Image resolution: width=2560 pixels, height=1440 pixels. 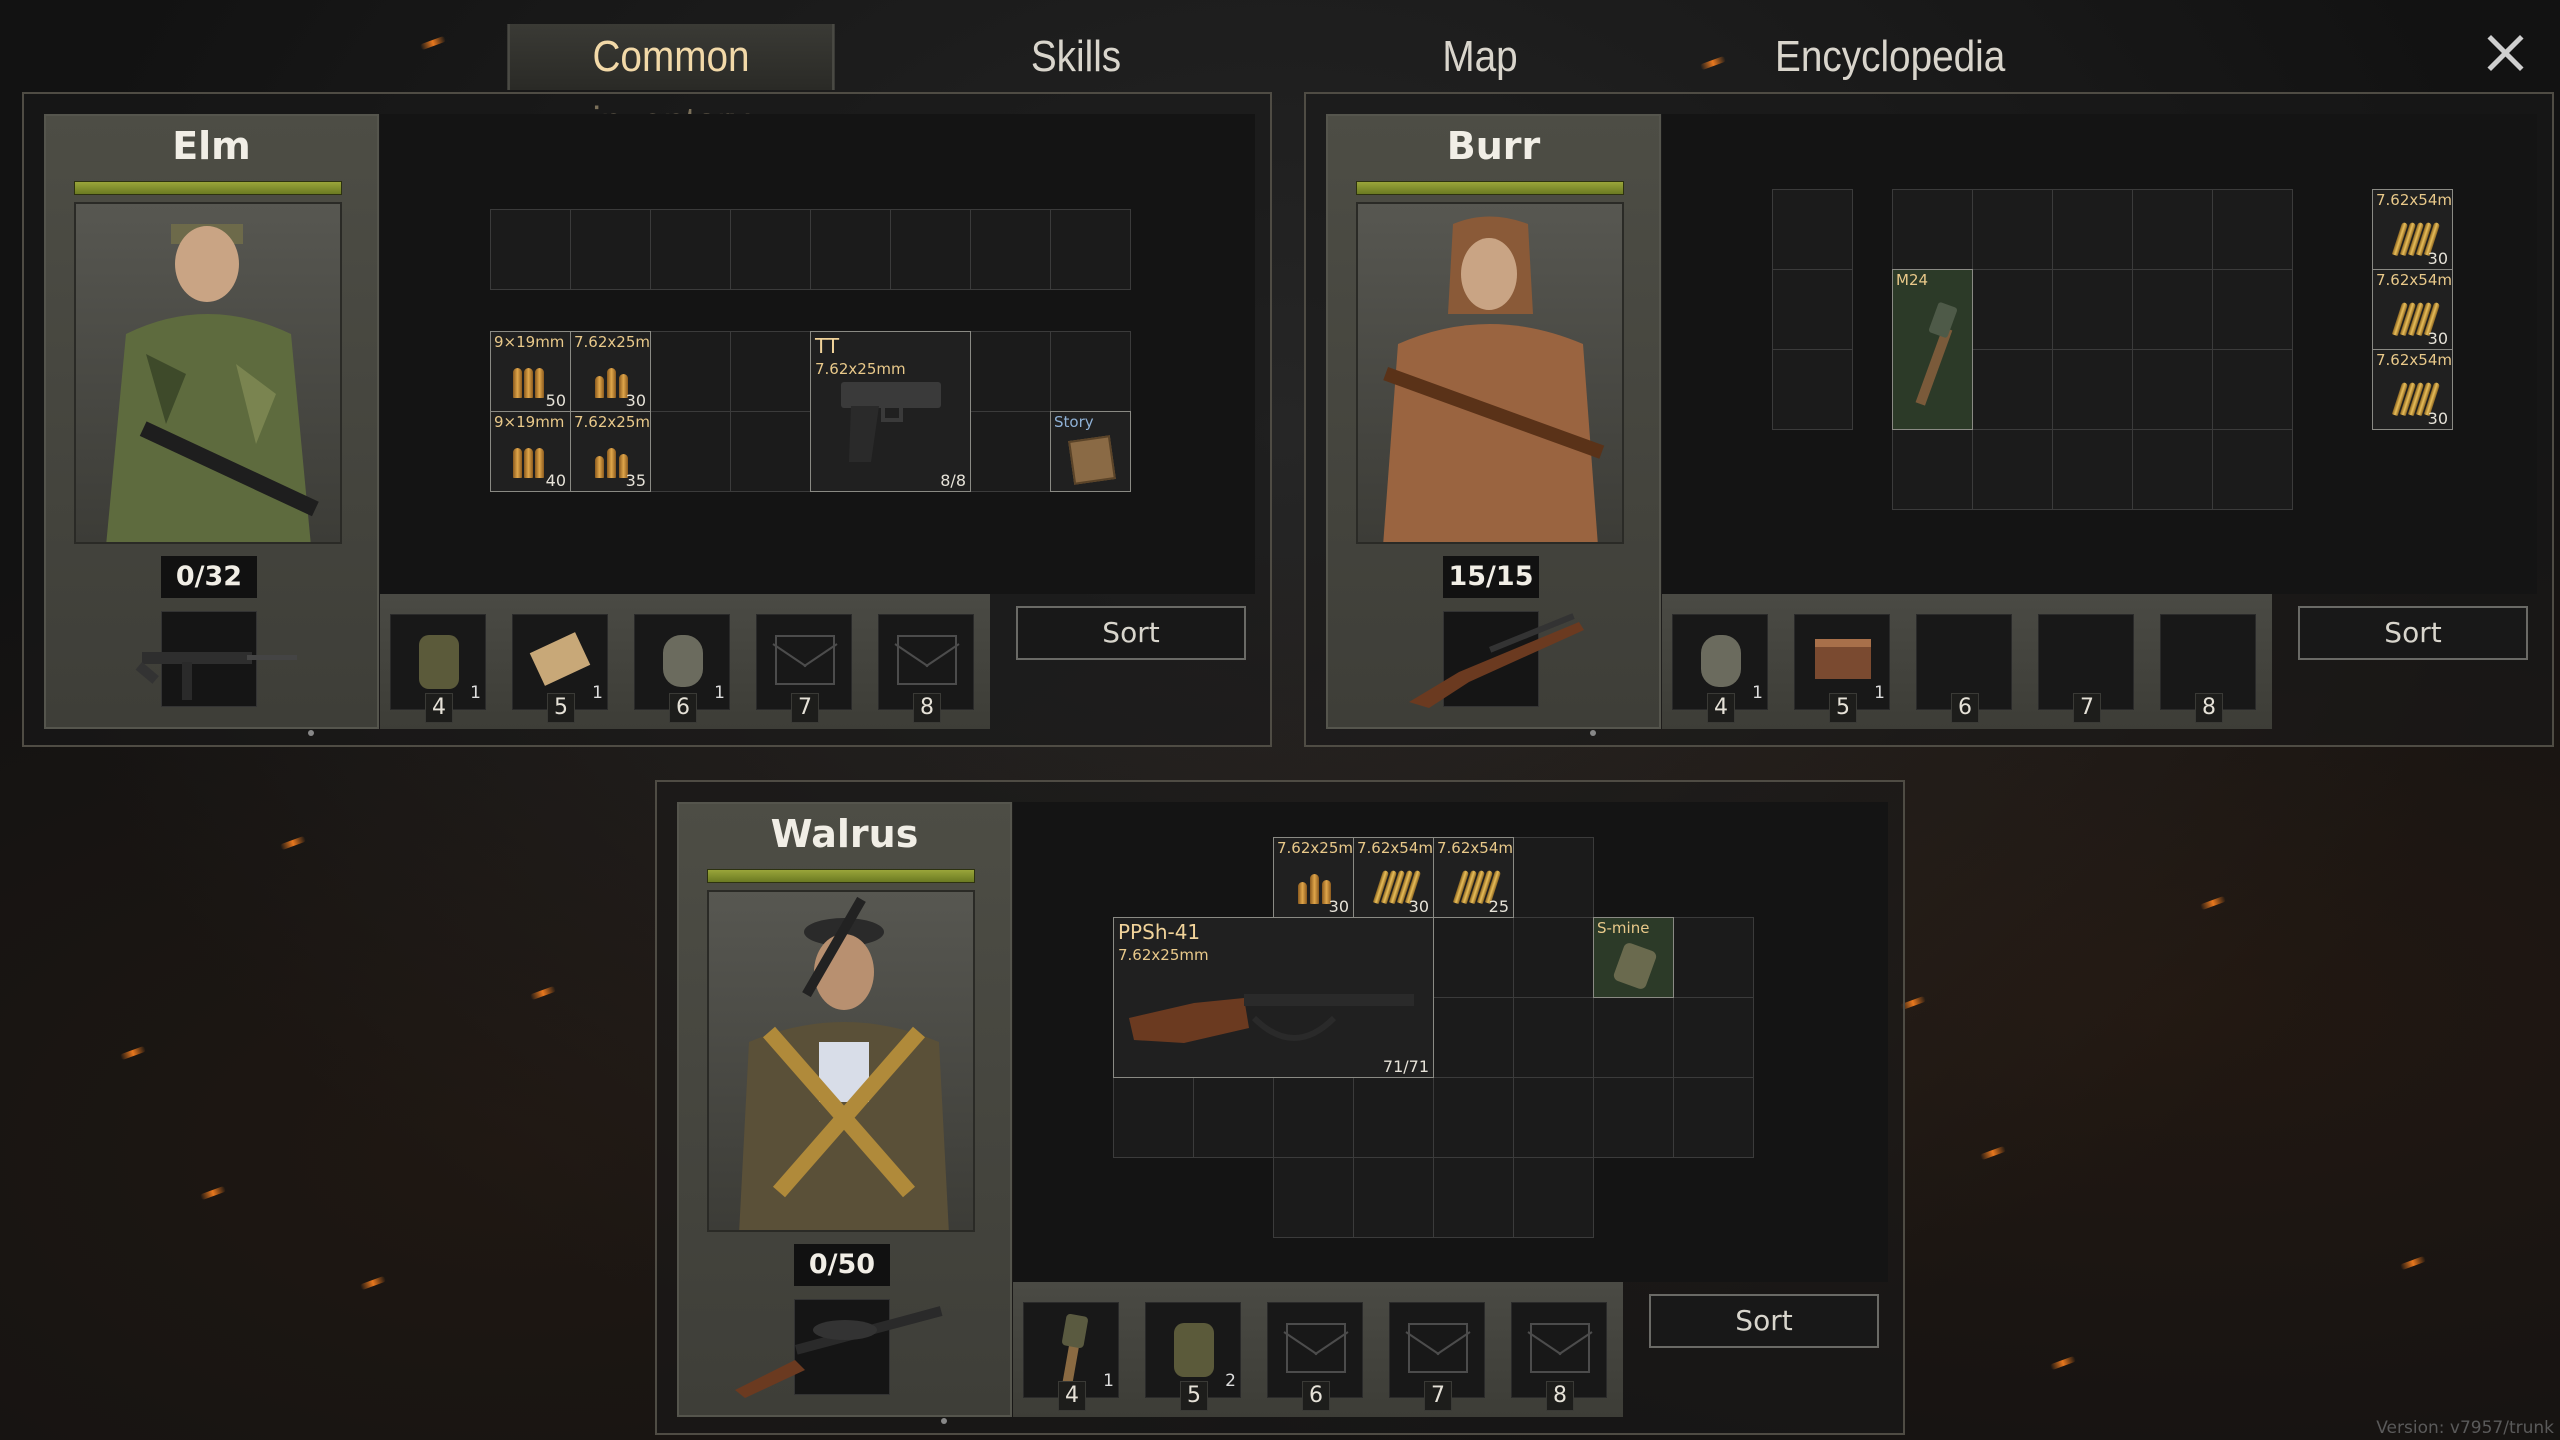 What do you see at coordinates (2505, 53) in the screenshot?
I see `close-icon` at bounding box center [2505, 53].